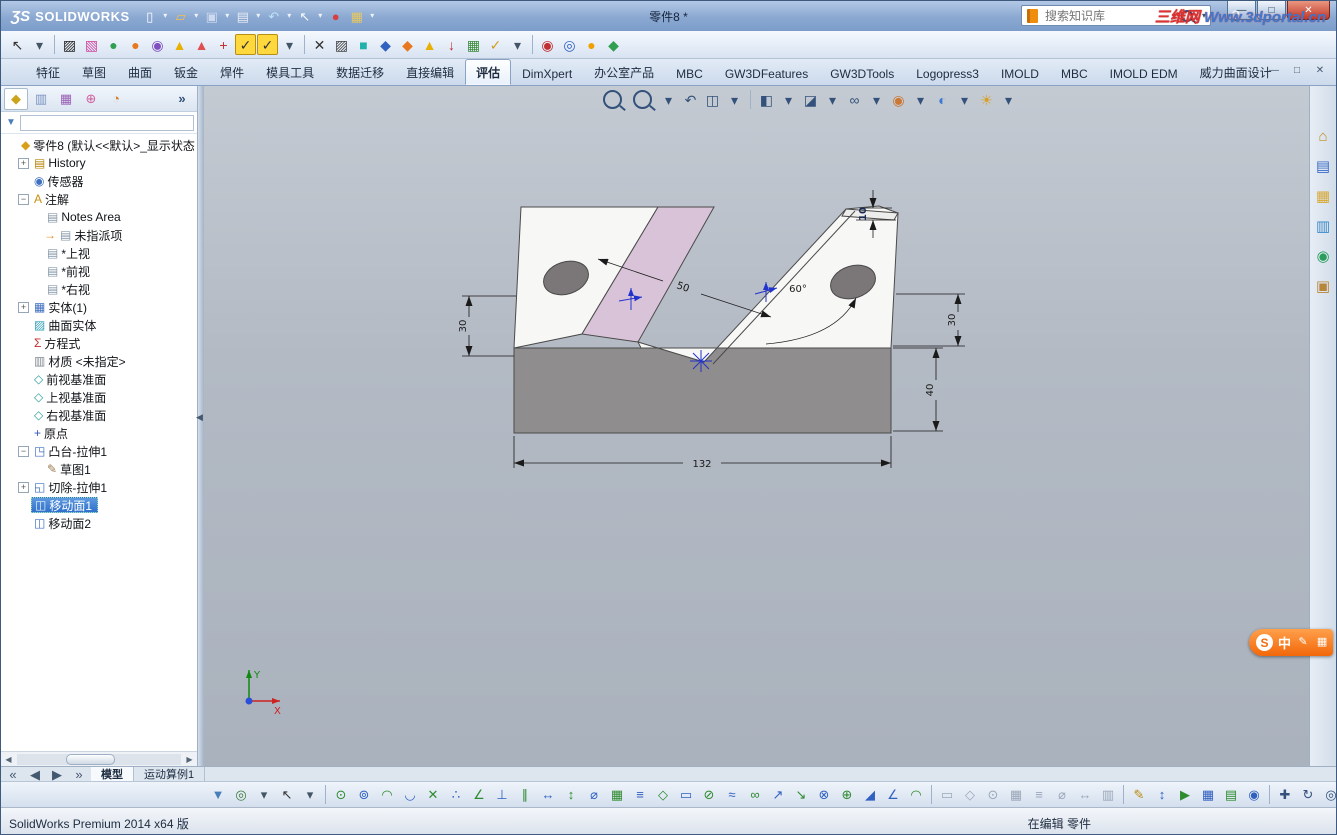  Describe the element at coordinates (150, 16) in the screenshot. I see `new-document-icon: ▯` at that location.